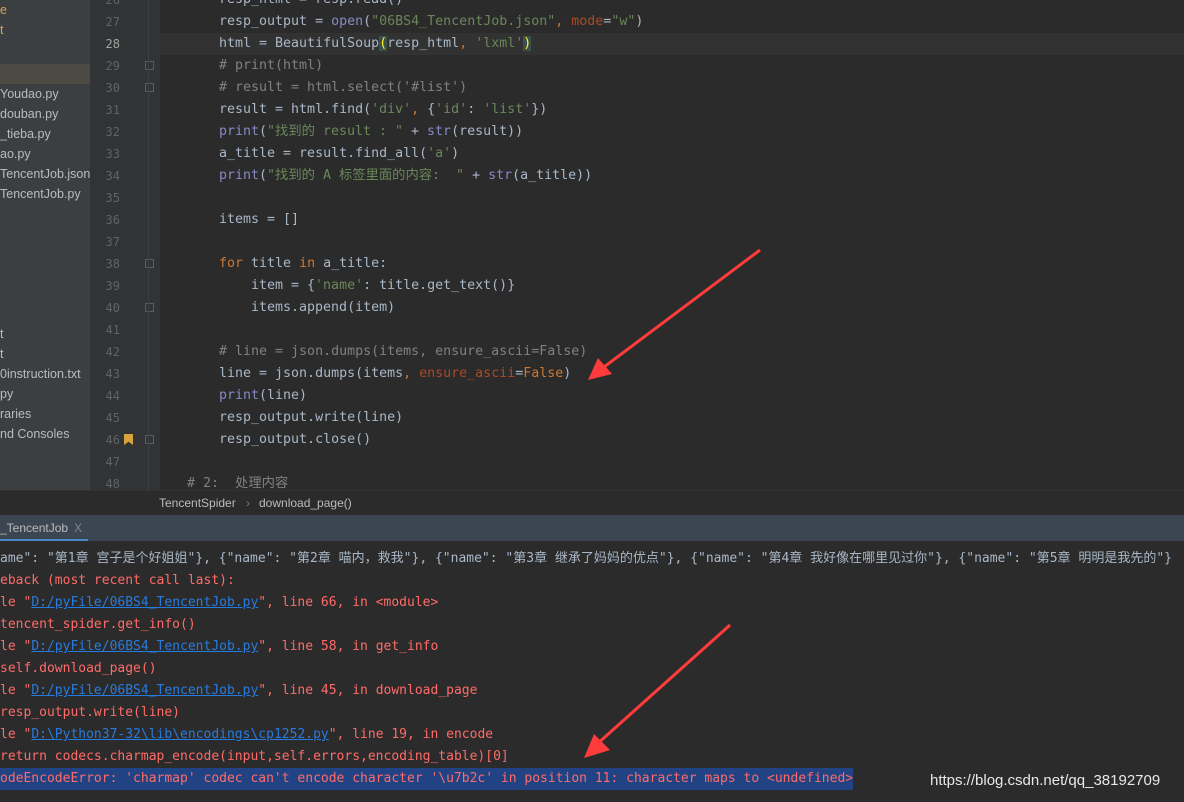 The image size is (1184, 802). What do you see at coordinates (305, 503) in the screenshot?
I see `breadcrumb-method: download_page()` at bounding box center [305, 503].